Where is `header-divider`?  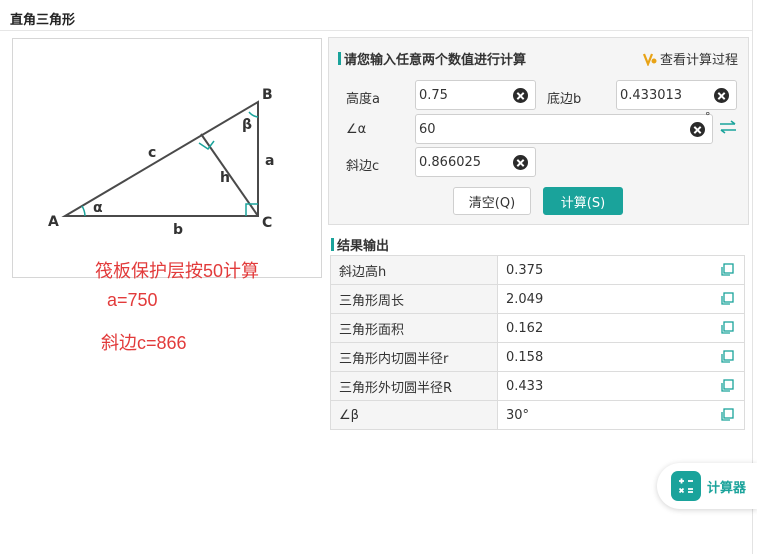
header-divider is located at coordinates (376, 30).